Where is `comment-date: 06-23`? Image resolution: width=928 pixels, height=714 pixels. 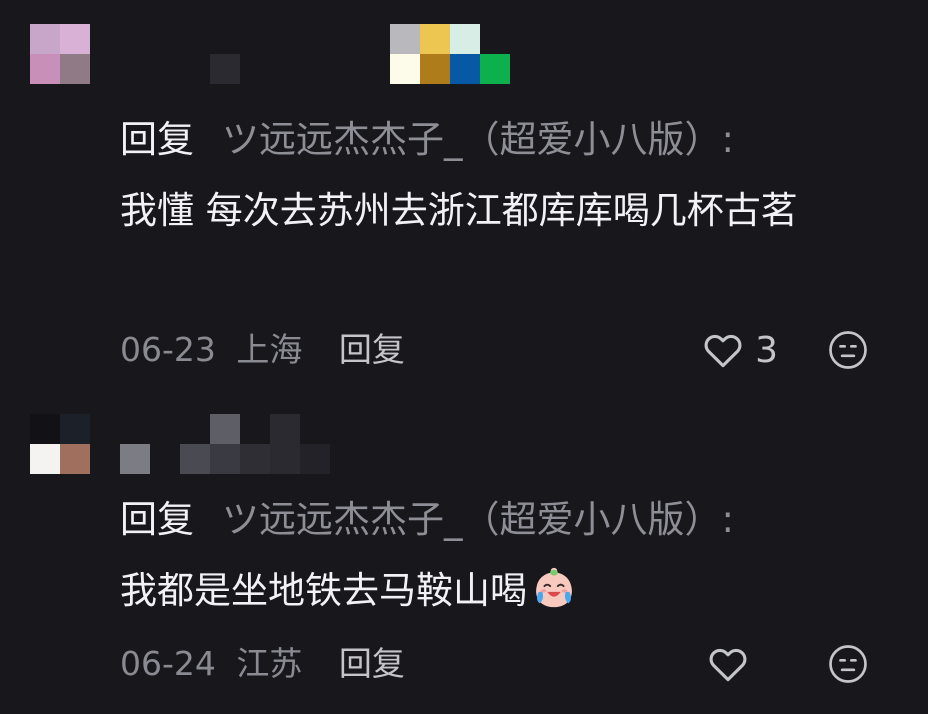
comment-date: 06-23 is located at coordinates (168, 349).